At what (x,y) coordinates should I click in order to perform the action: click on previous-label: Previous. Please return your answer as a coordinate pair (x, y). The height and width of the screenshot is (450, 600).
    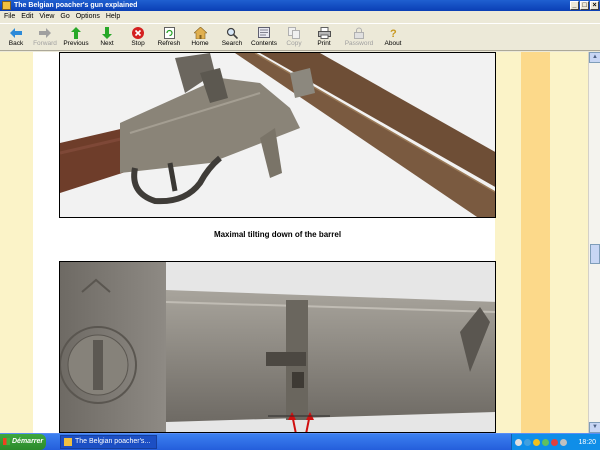
    Looking at the image, I should click on (76, 43).